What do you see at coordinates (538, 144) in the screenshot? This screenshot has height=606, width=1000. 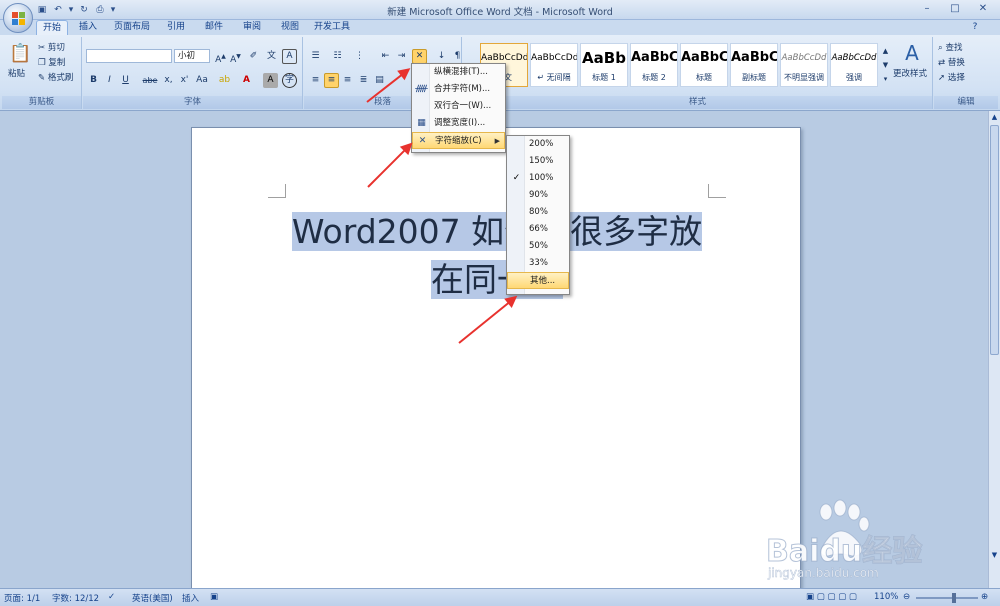 I see `scale-200: 200%` at bounding box center [538, 144].